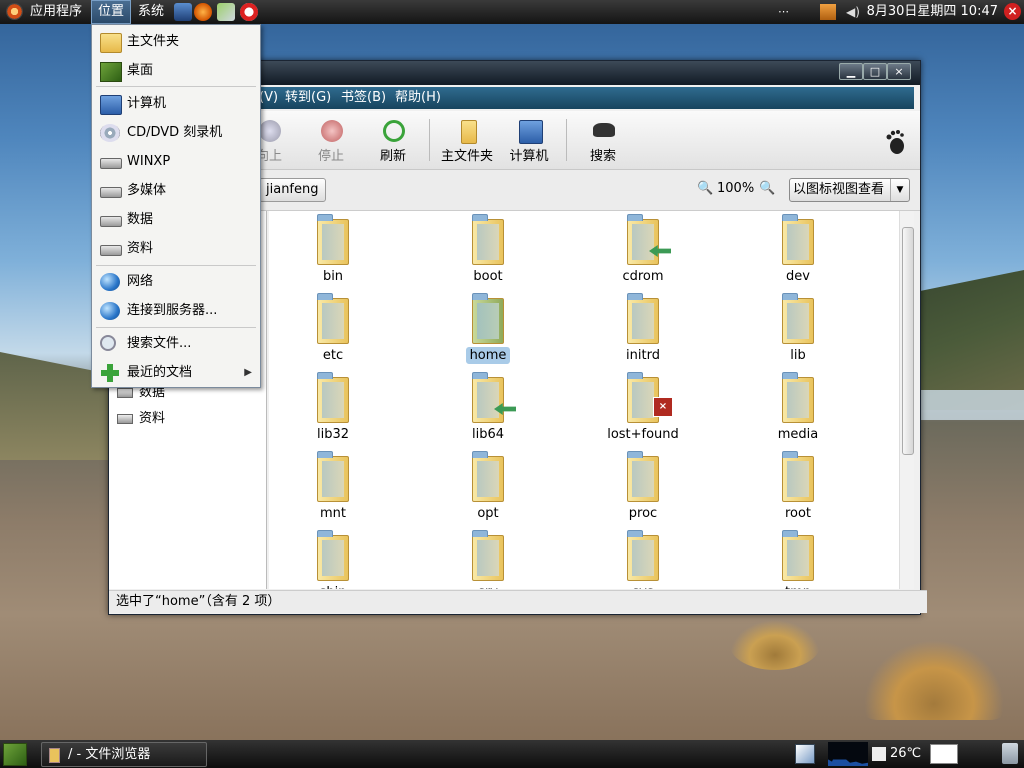  Describe the element at coordinates (783, 12) in the screenshot. I see `panel-overflow-icon: ⋯` at that location.